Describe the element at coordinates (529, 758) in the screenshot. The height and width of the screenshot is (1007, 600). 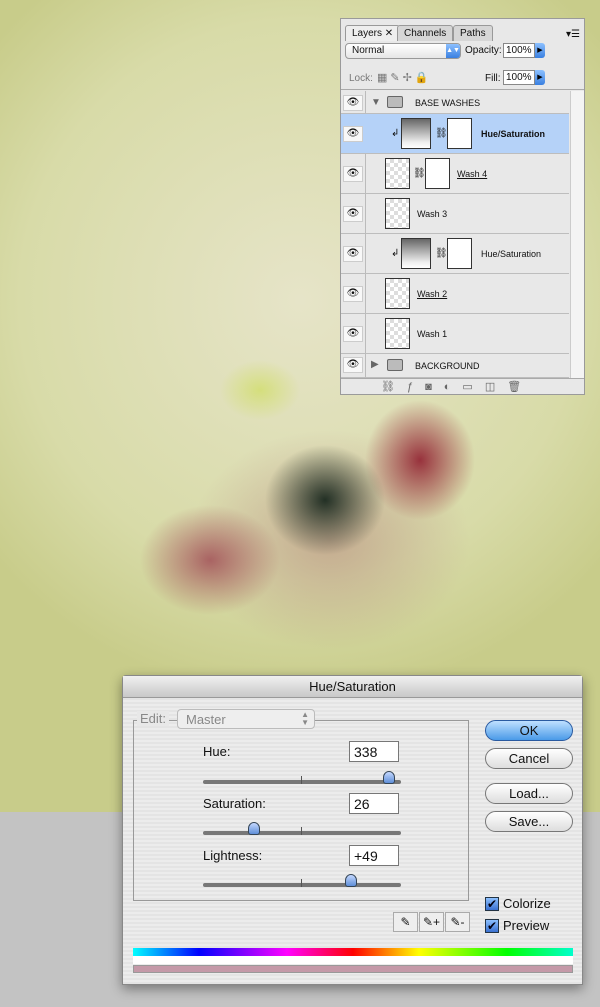
I see `cancel-button: Cancel` at that location.